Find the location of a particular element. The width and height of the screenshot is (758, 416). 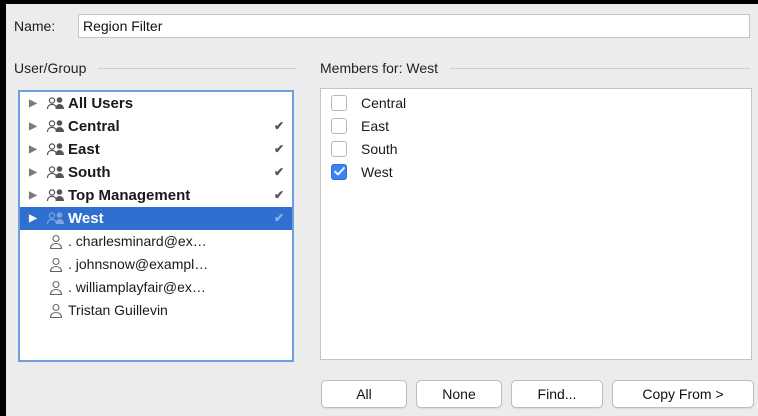

tree-group-label: Central is located at coordinates (94, 126).